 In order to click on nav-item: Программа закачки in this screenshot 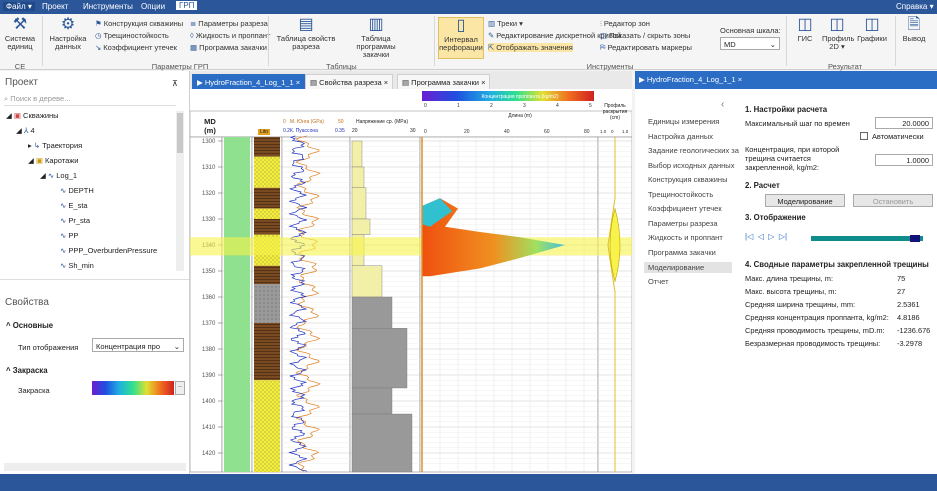, I will do `click(682, 252)`.